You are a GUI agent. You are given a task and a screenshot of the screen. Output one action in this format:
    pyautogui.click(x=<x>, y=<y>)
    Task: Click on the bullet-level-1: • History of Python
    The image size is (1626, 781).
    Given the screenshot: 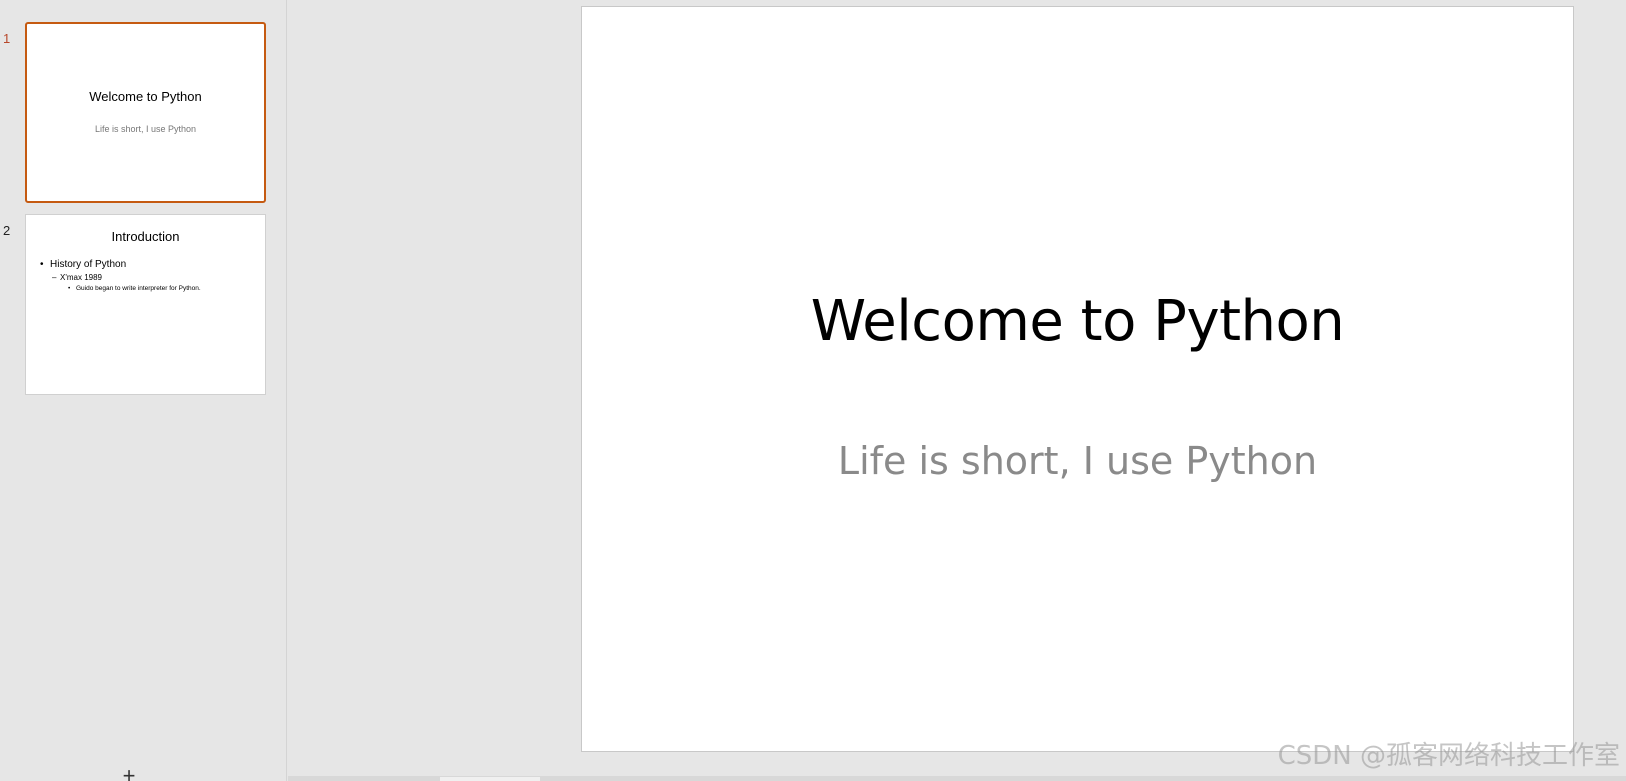 What is the action you would take?
    pyautogui.click(x=148, y=264)
    